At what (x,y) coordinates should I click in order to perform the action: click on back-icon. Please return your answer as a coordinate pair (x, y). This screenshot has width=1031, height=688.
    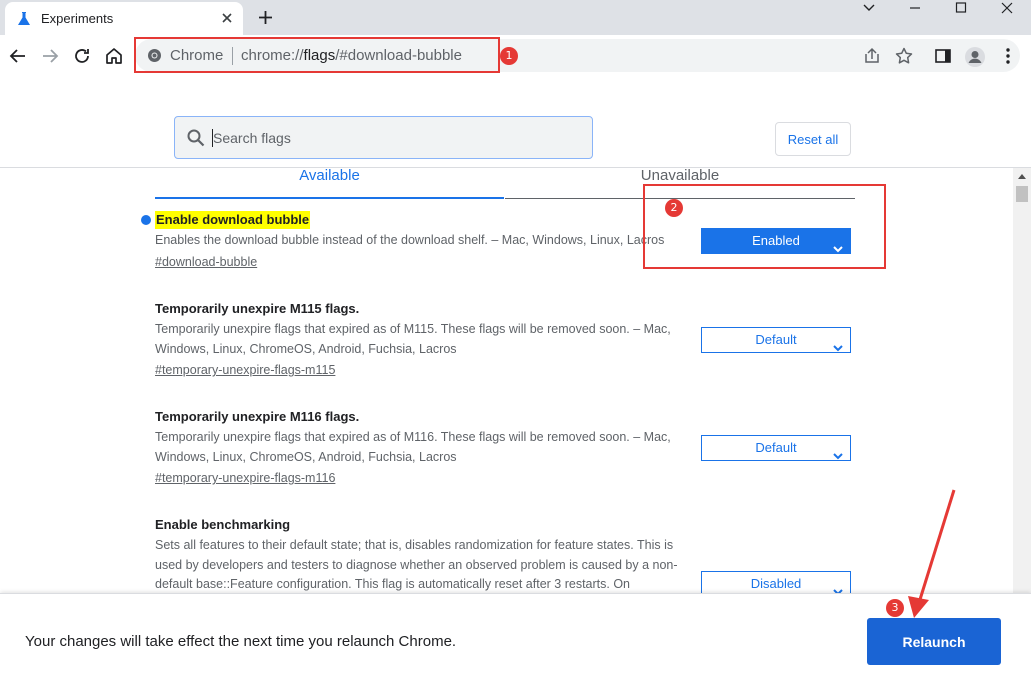
    Looking at the image, I should click on (18, 56).